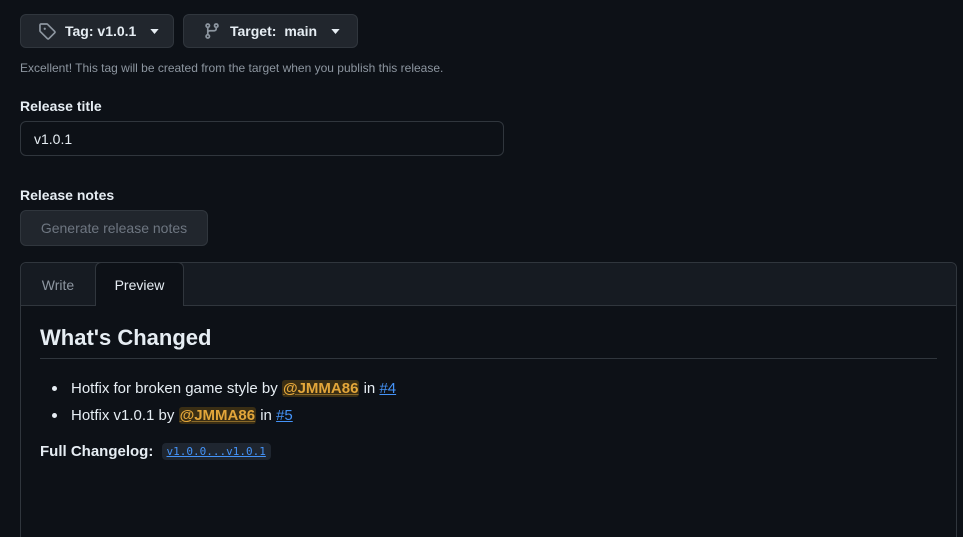  Describe the element at coordinates (488, 451) in the screenshot. I see `full-changelog: Full Changelog: v1.0.0...v1.0.1` at that location.